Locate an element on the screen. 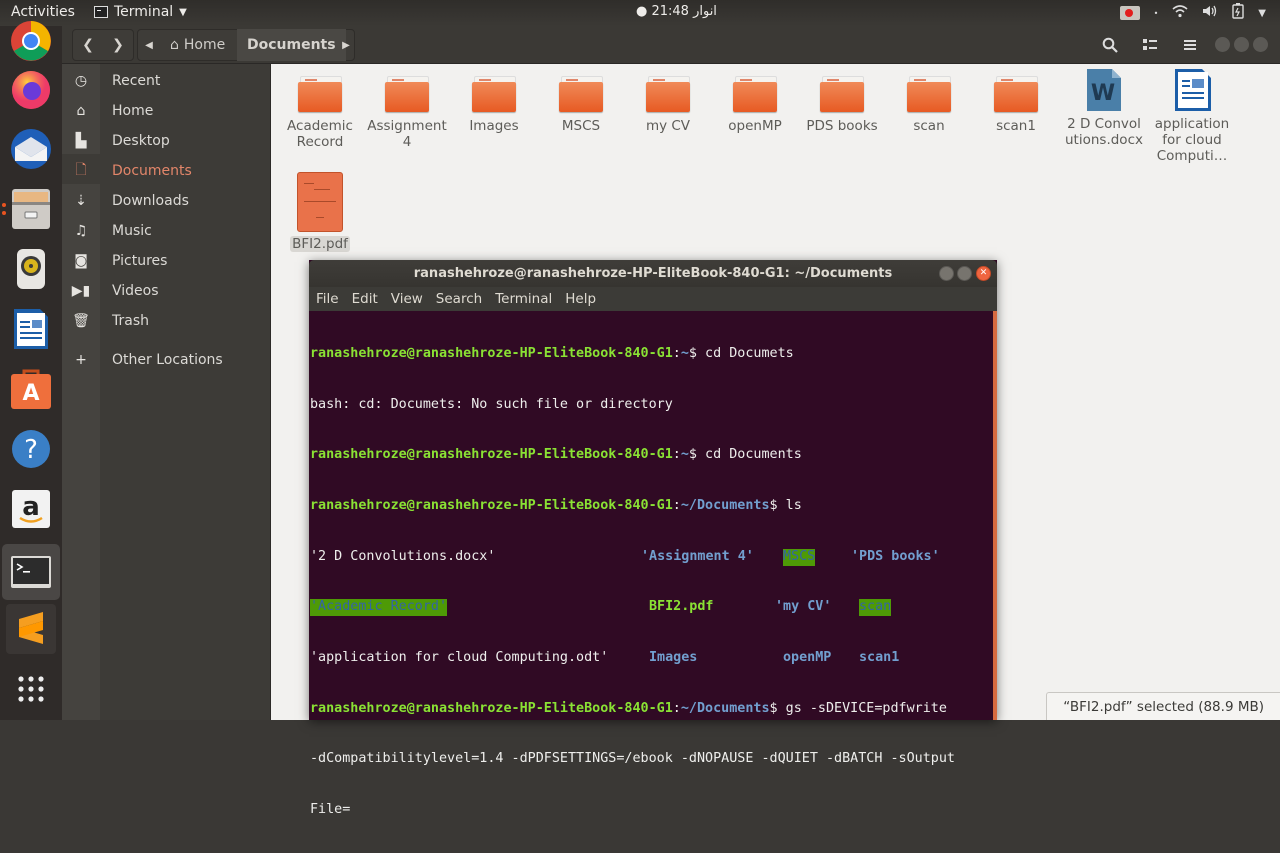 The width and height of the screenshot is (1280, 853). search-button is located at coordinates (1110, 45).